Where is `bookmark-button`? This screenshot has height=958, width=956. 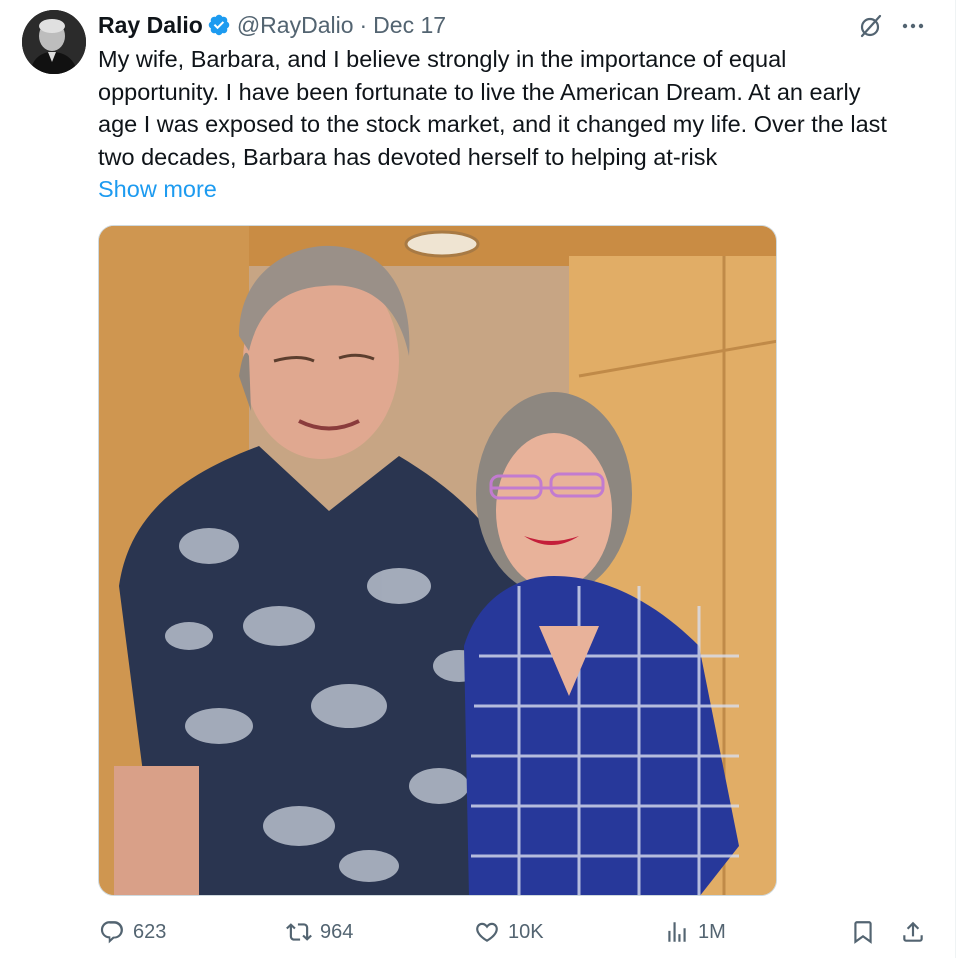 bookmark-button is located at coordinates (863, 932).